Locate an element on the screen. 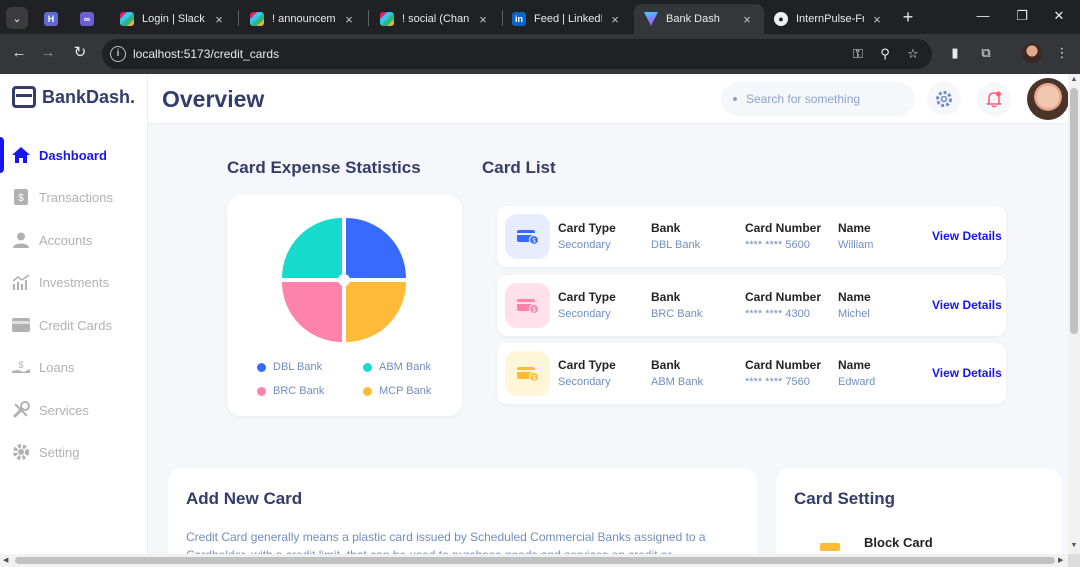  forward-button: → is located at coordinates (48, 53).